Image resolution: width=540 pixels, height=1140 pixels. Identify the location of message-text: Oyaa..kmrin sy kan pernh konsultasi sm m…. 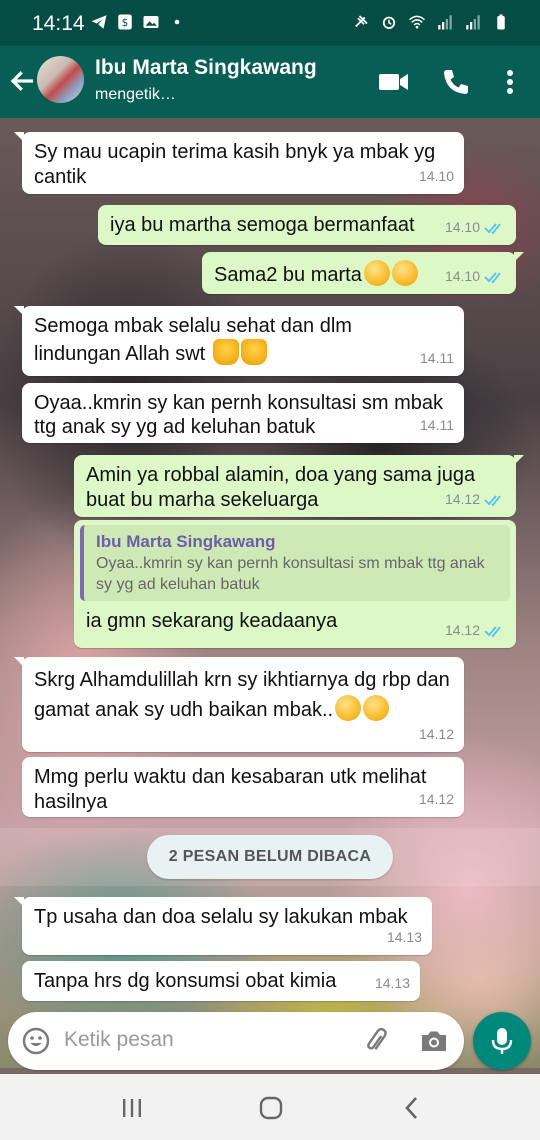
(239, 415).